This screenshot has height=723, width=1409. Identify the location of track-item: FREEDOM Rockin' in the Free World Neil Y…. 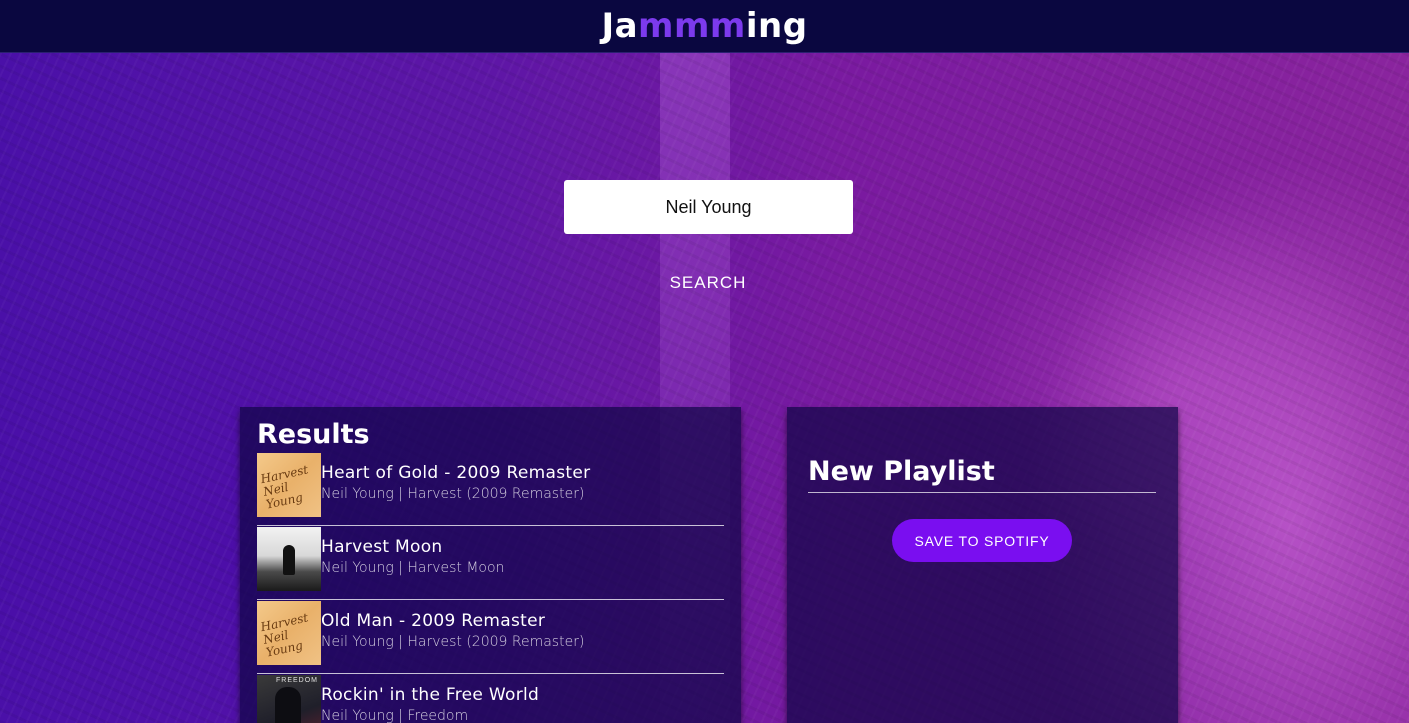
(490, 699).